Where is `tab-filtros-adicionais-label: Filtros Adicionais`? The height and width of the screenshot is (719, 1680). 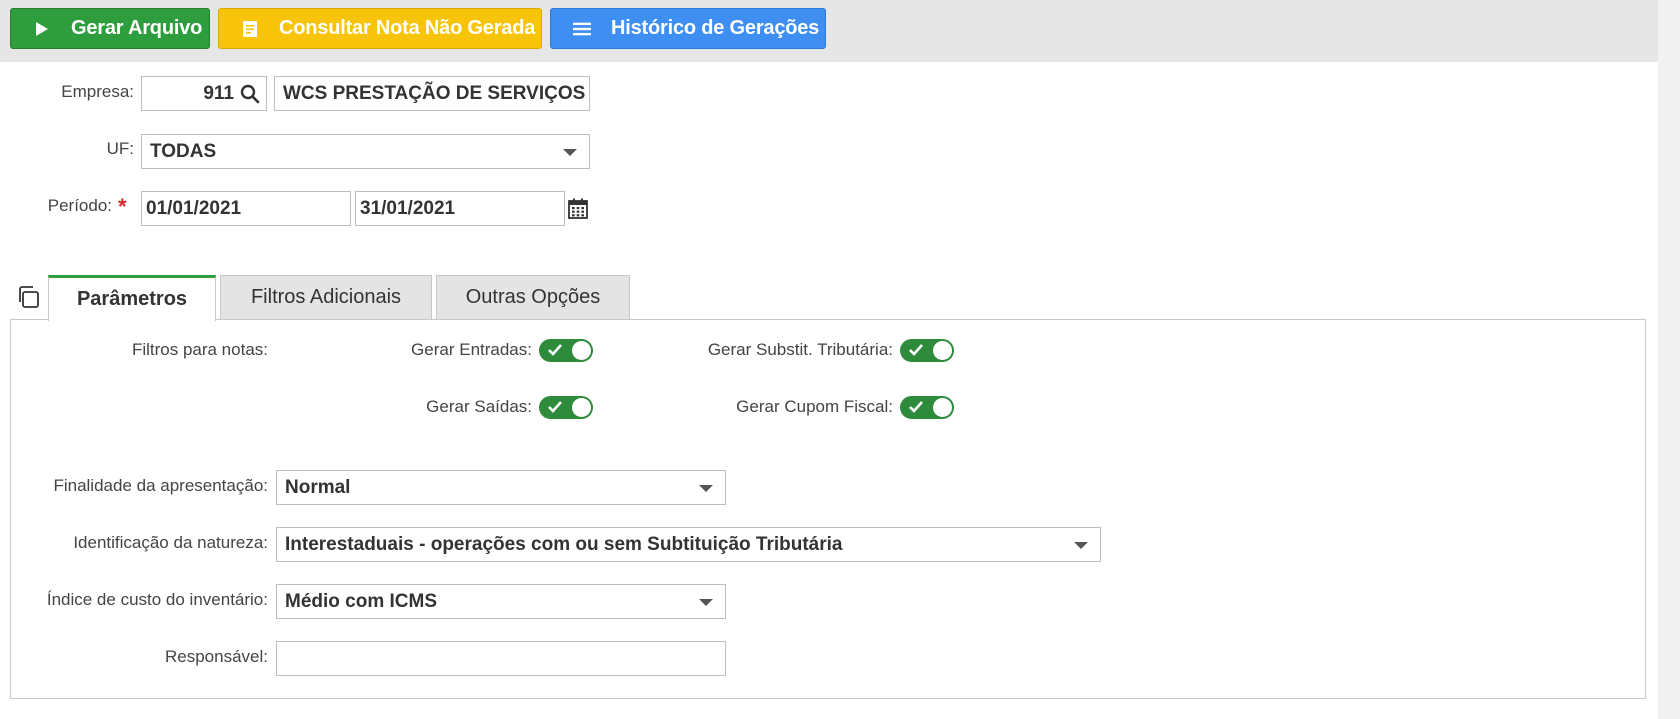
tab-filtros-adicionais-label: Filtros Adicionais is located at coordinates (326, 297).